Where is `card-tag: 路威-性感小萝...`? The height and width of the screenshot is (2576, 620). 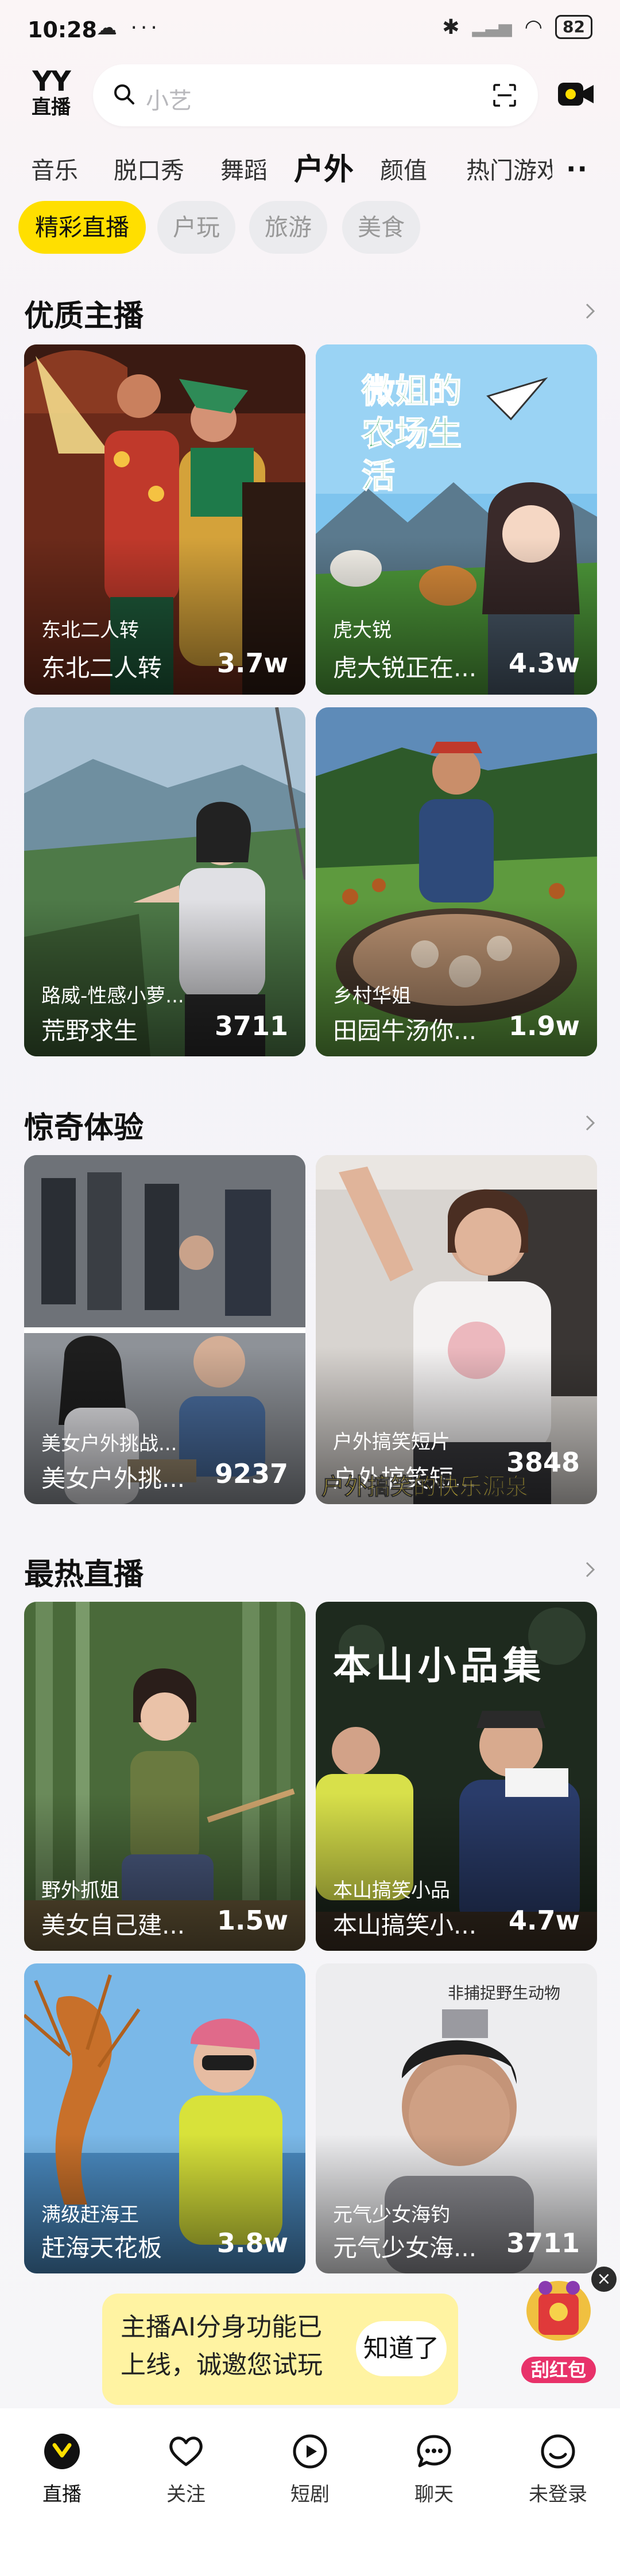 card-tag: 路威-性感小萝... is located at coordinates (112, 997).